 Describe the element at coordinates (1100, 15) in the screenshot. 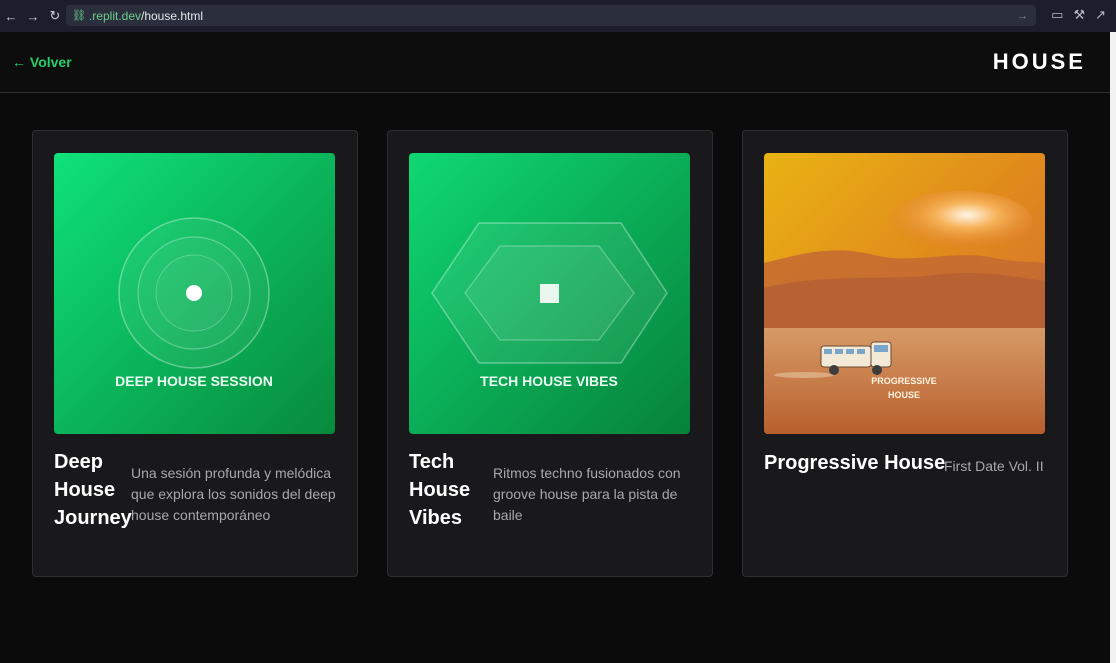

I see `external-link-icon: ↗` at that location.